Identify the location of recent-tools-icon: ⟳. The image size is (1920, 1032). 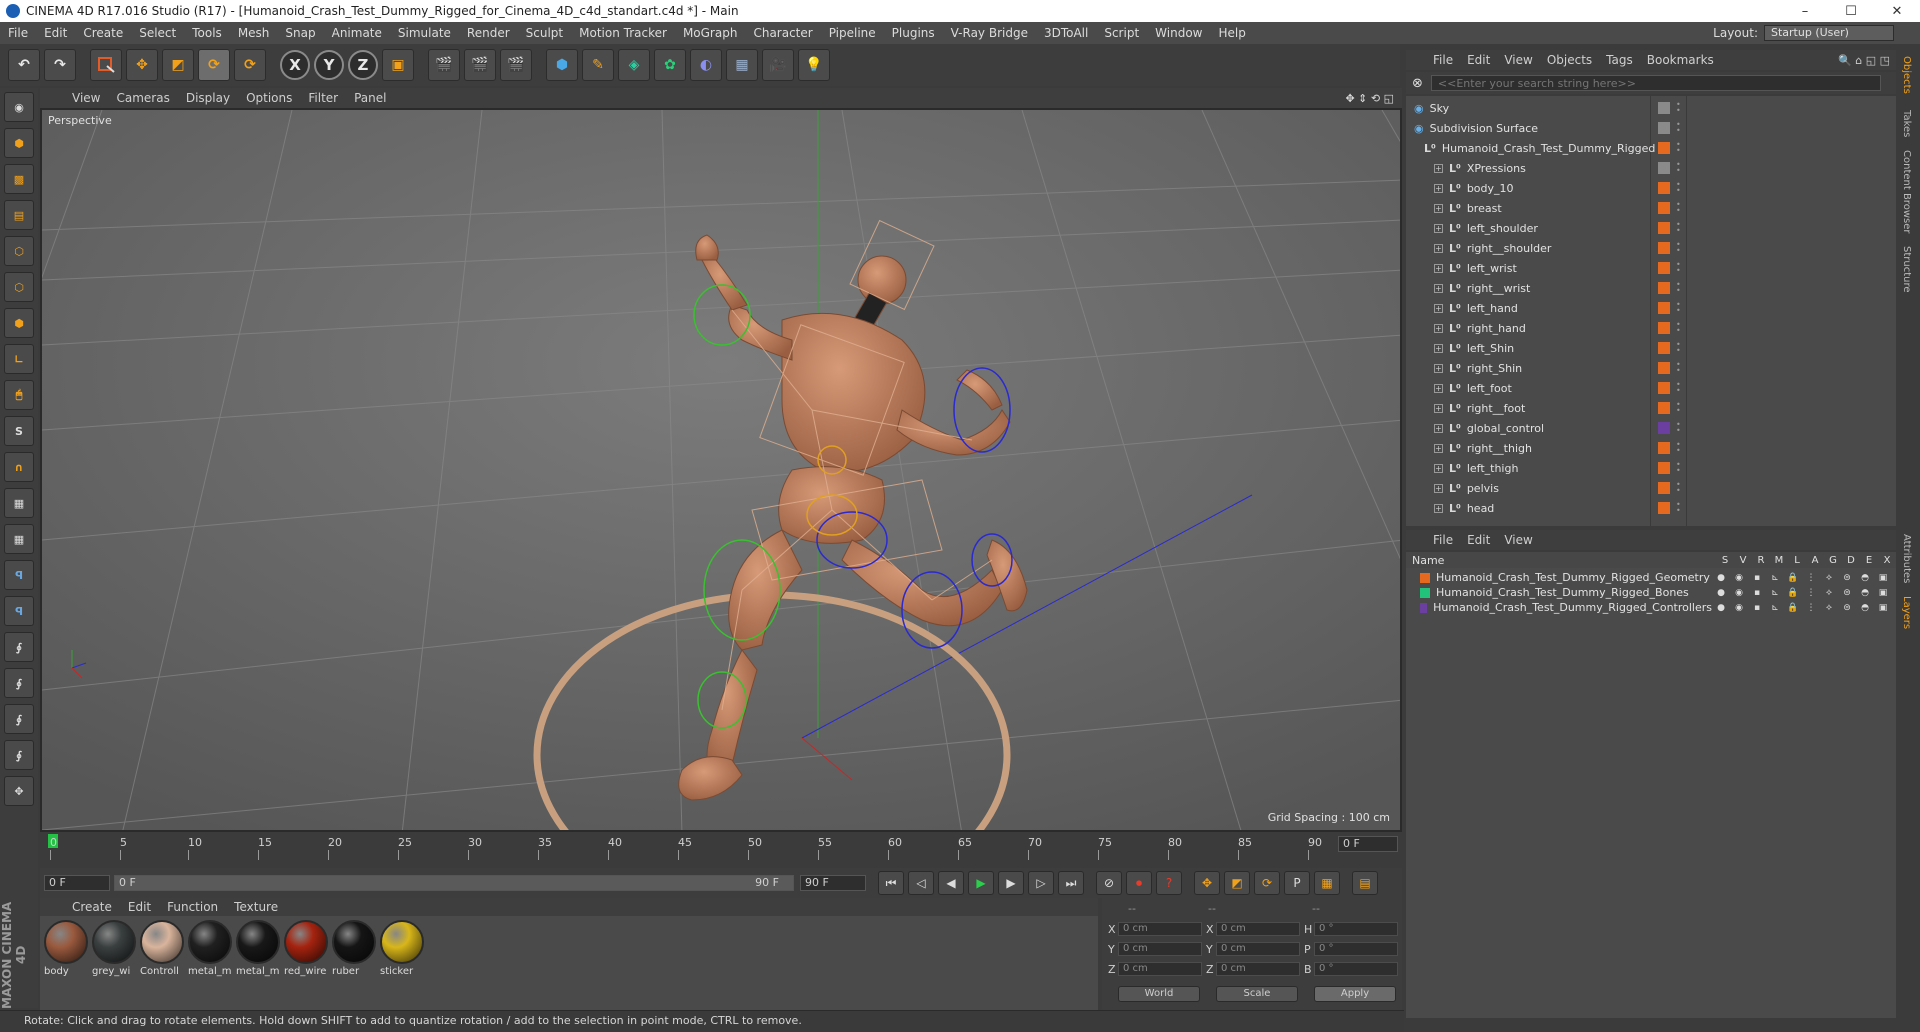
(250, 65).